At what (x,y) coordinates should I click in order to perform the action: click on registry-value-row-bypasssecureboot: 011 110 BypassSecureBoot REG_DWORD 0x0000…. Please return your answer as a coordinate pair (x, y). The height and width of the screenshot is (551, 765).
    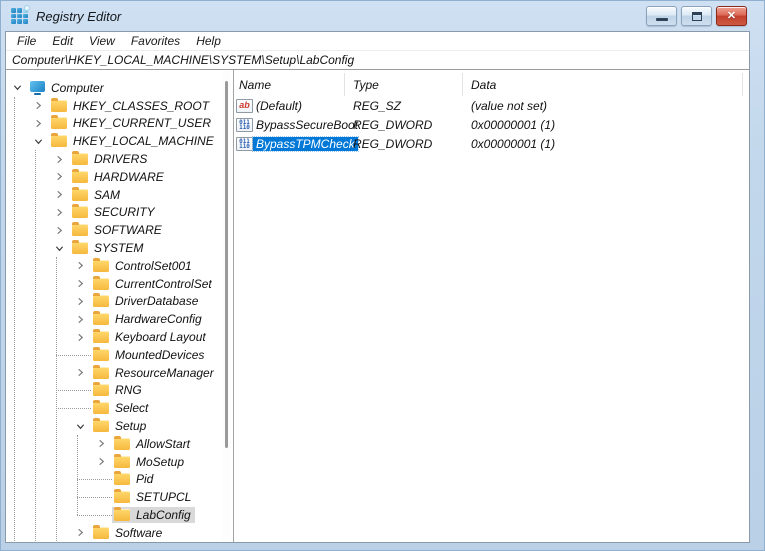
    Looking at the image, I should click on (491, 124).